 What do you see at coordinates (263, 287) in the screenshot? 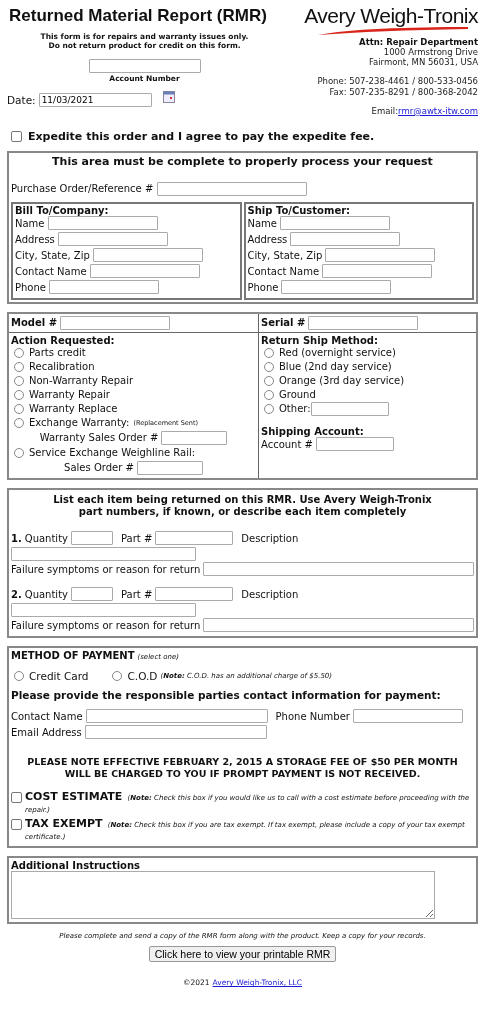
I see `field-label: Phone` at bounding box center [263, 287].